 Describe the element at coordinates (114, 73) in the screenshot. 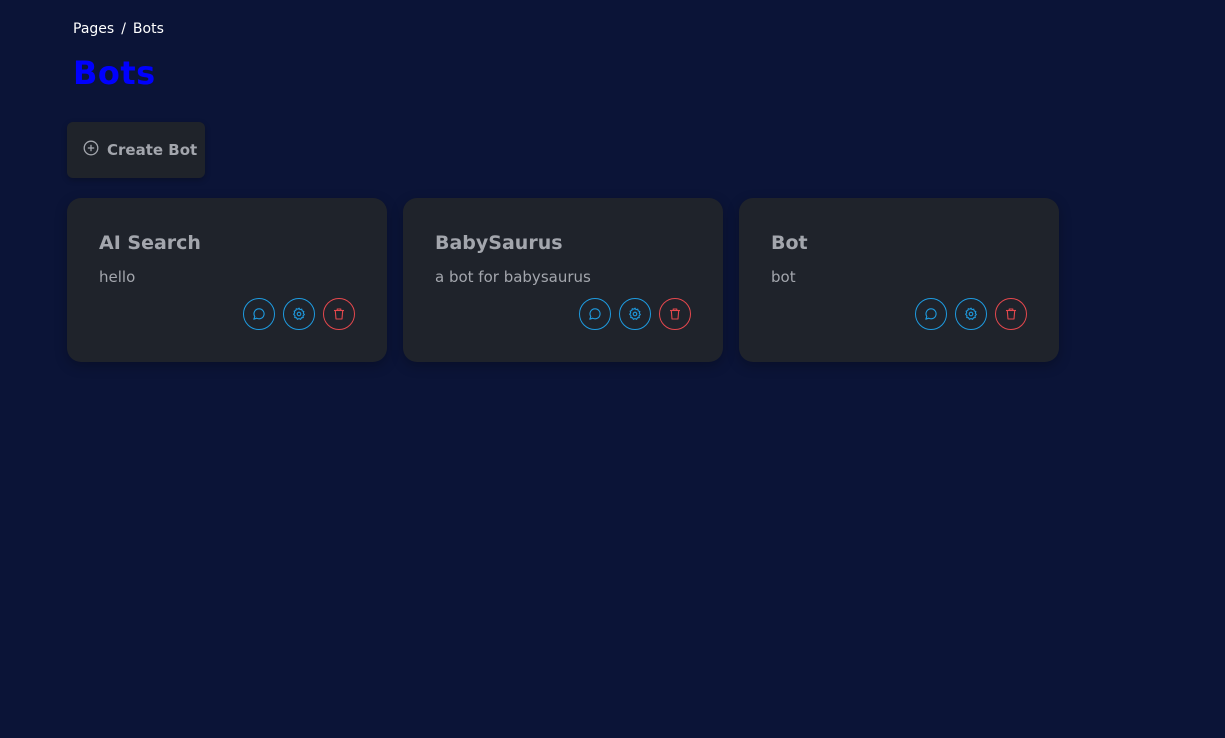

I see `page-title: Bots` at that location.